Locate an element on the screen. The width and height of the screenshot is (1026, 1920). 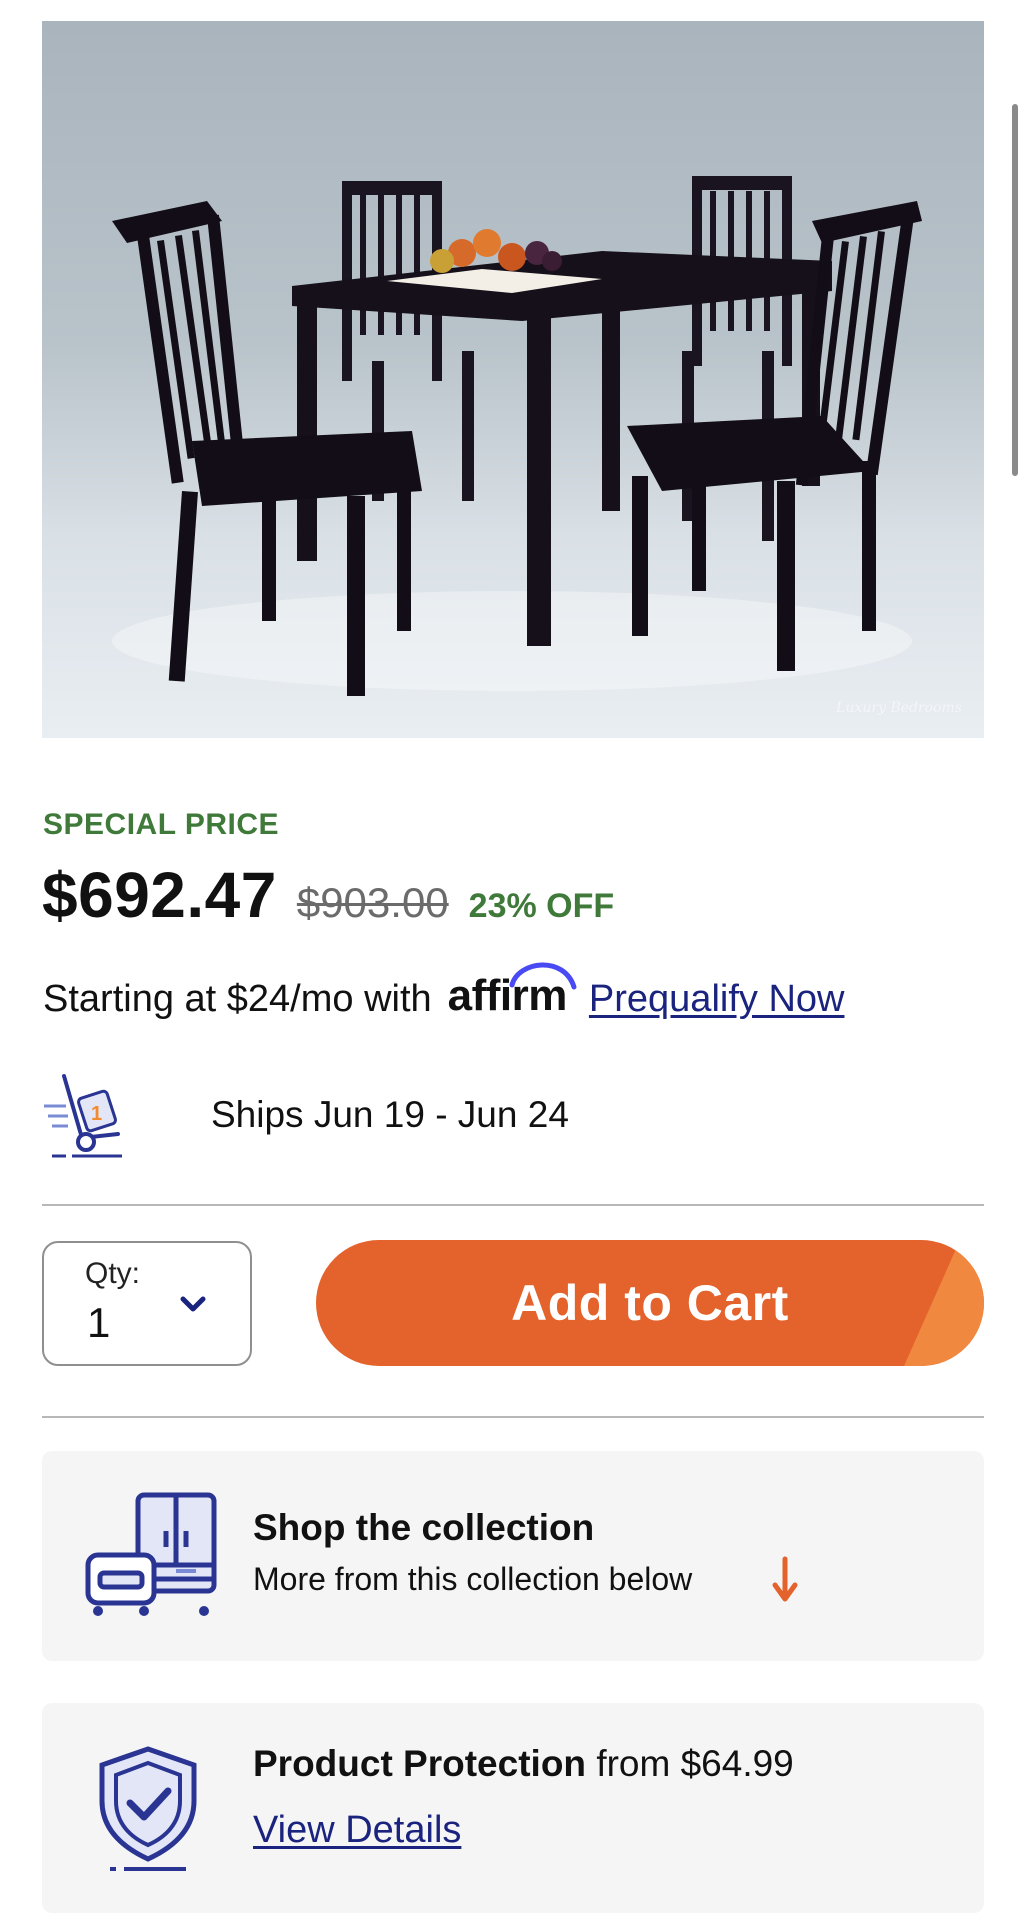
price-row: $692.47 $903.00 23% OFF is located at coordinates (328, 895).